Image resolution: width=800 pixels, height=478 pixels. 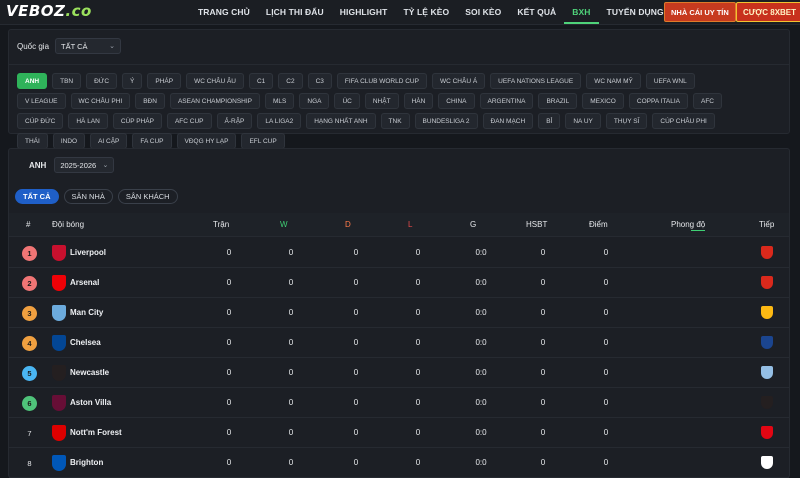 What do you see at coordinates (399, 373) in the screenshot?
I see `table-row: 5 Newcastle 0 0 0 0 0:0 0 0` at bounding box center [399, 373].